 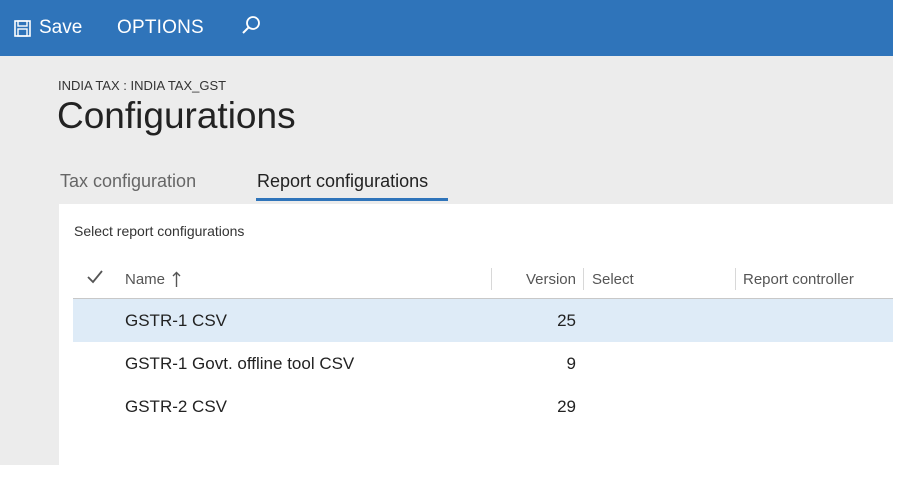 What do you see at coordinates (145, 279) in the screenshot?
I see `column-header-name-label: Name` at bounding box center [145, 279].